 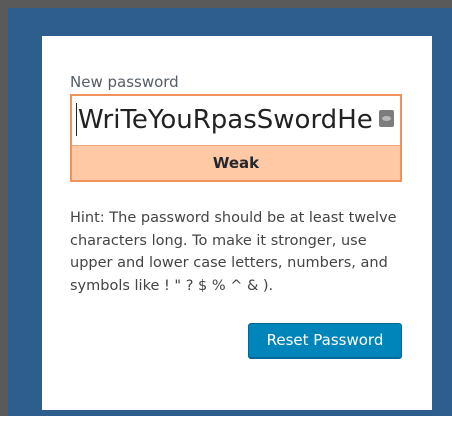 What do you see at coordinates (386, 118) in the screenshot?
I see `eye-icon` at bounding box center [386, 118].